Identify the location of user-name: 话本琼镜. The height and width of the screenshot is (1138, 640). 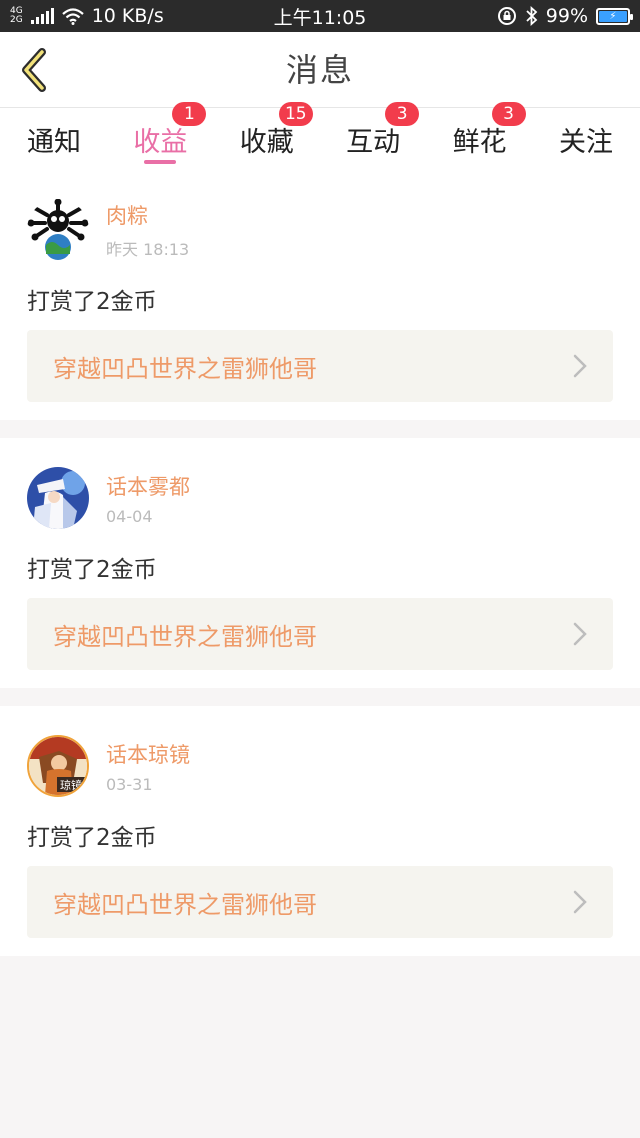
(148, 754).